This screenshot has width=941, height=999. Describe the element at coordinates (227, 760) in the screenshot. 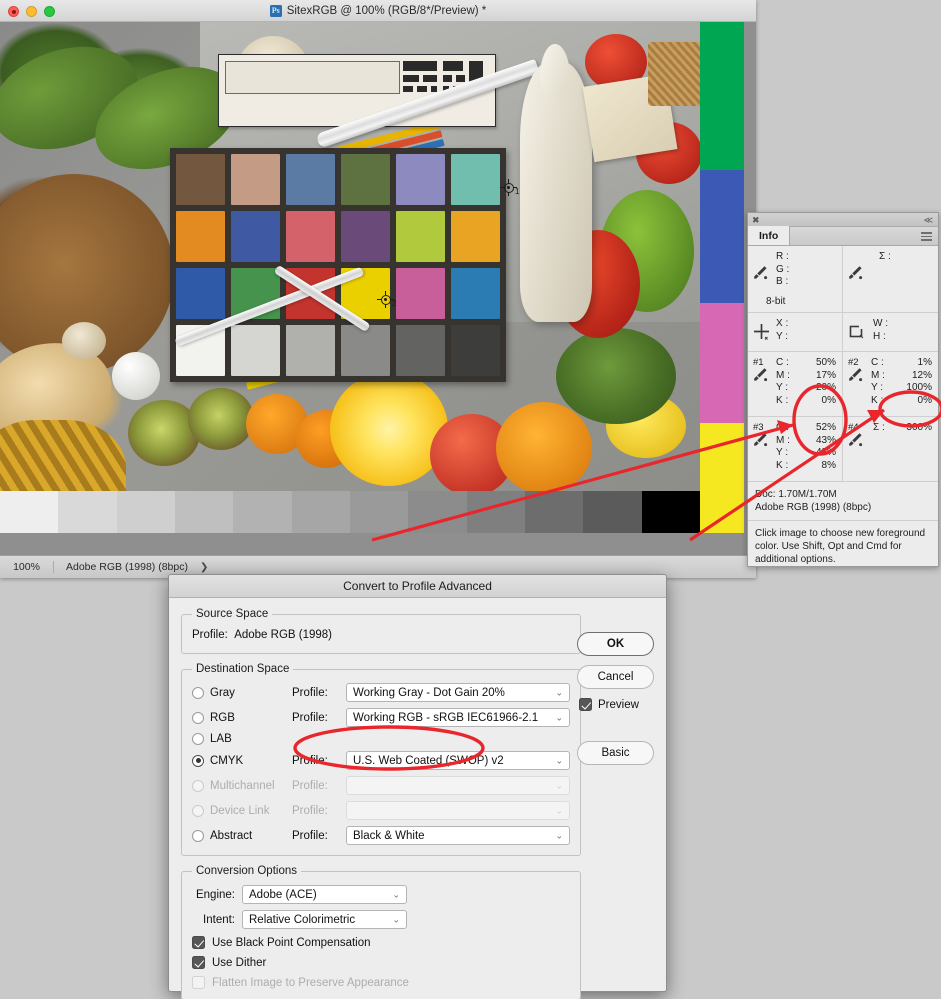

I see `radio-cmyk-label: CMYK` at that location.